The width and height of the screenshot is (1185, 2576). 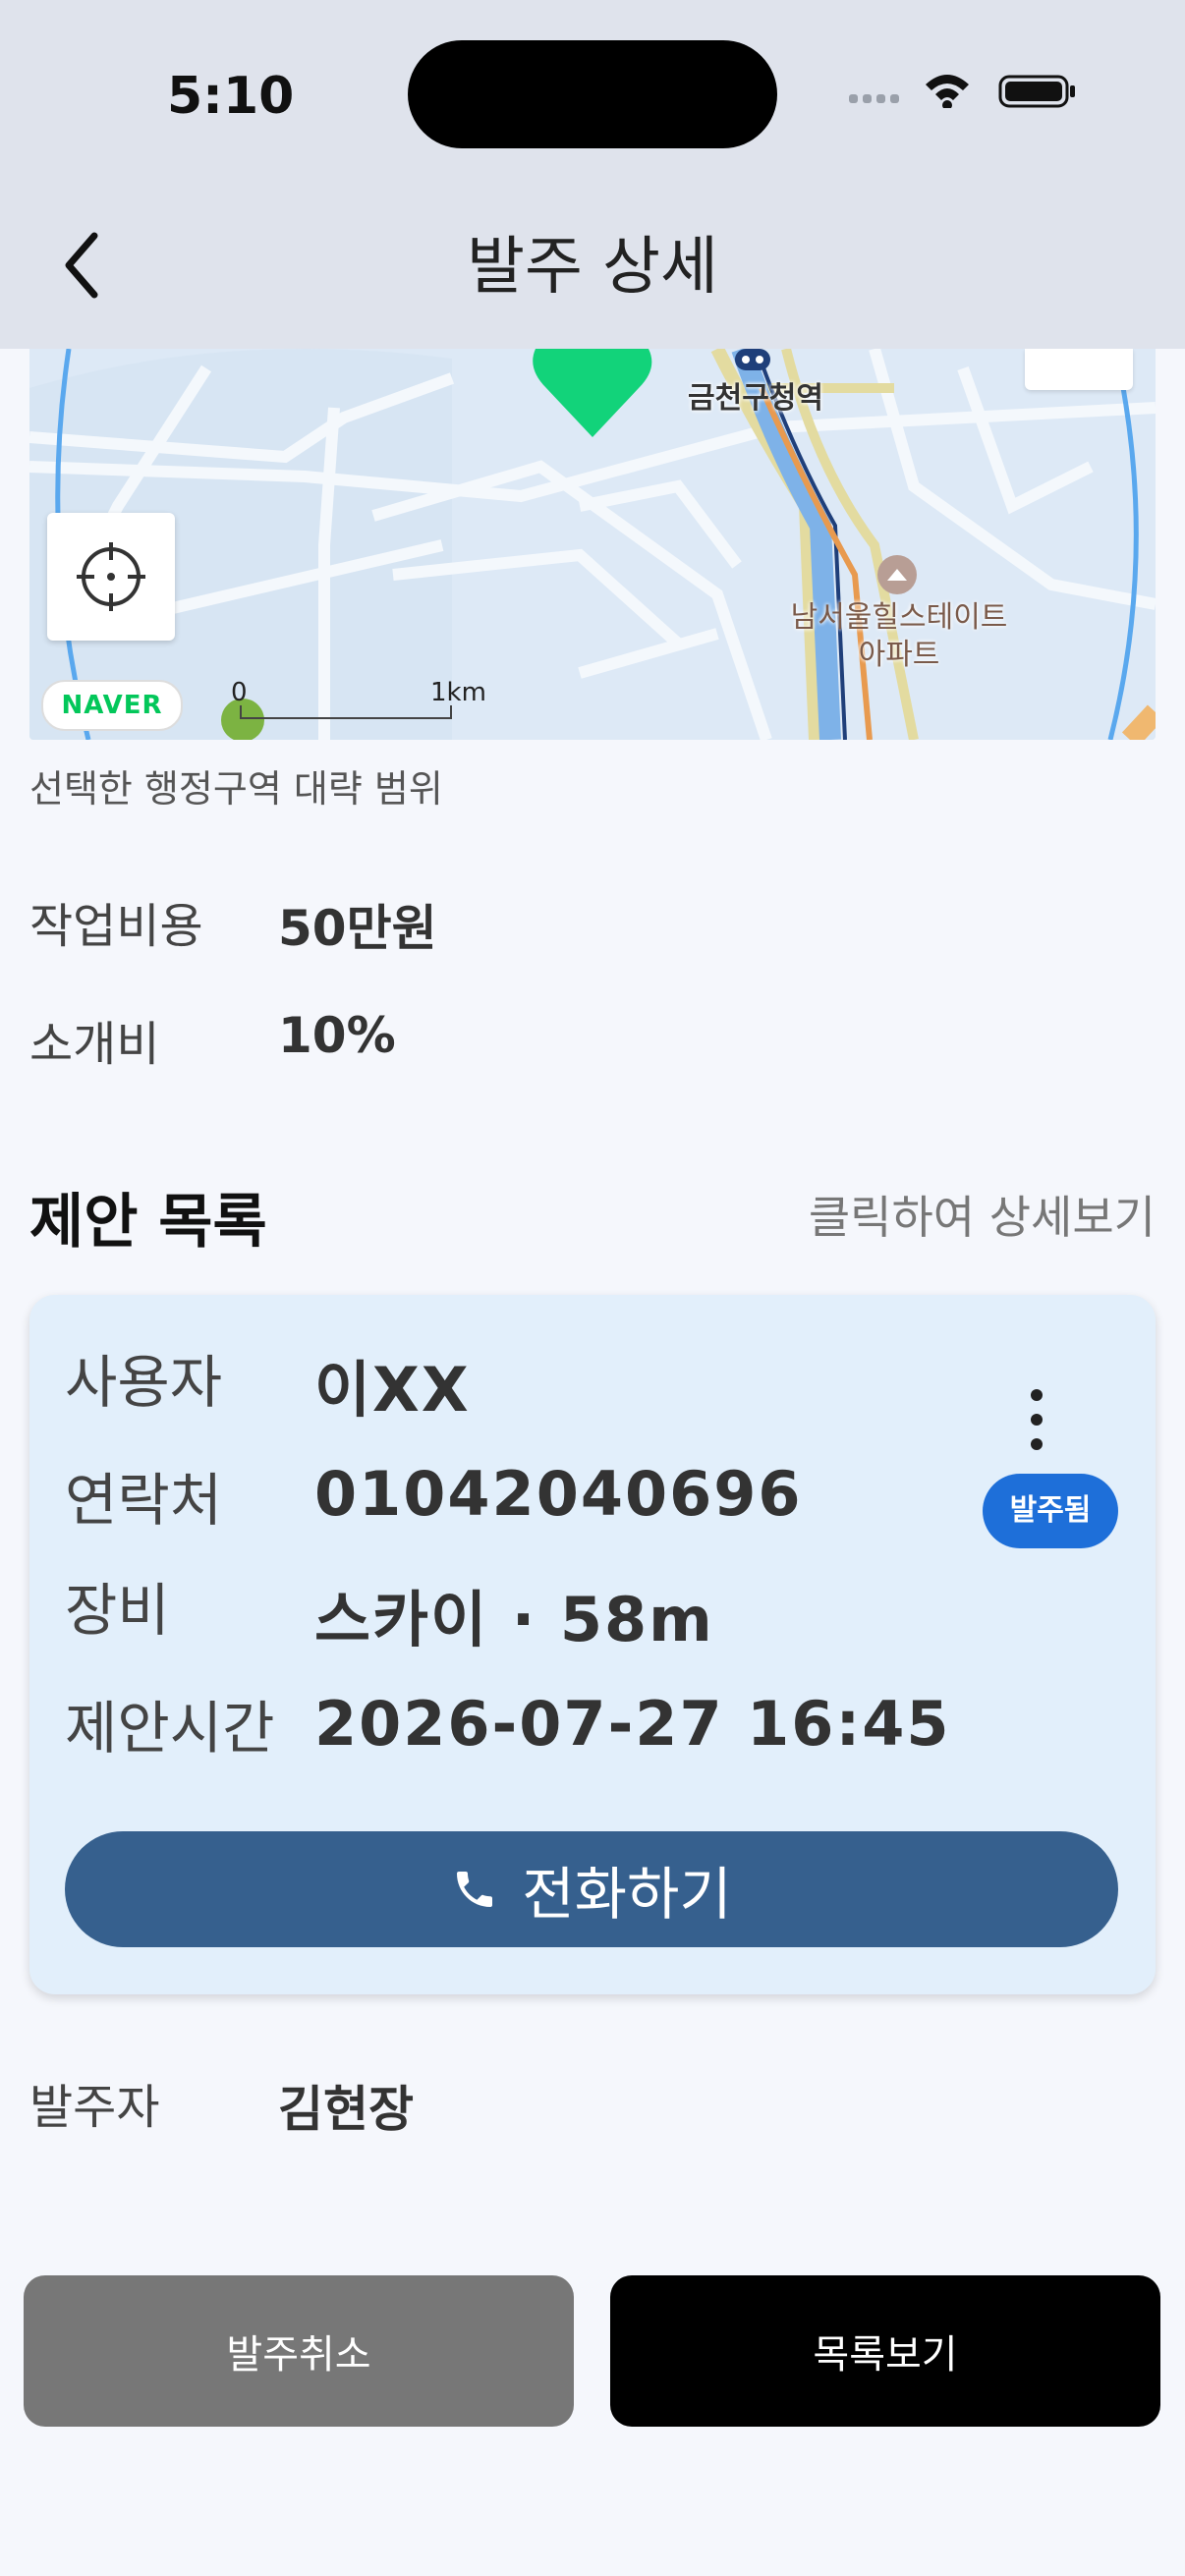 I want to click on subway-station-icon, so click(x=753, y=359).